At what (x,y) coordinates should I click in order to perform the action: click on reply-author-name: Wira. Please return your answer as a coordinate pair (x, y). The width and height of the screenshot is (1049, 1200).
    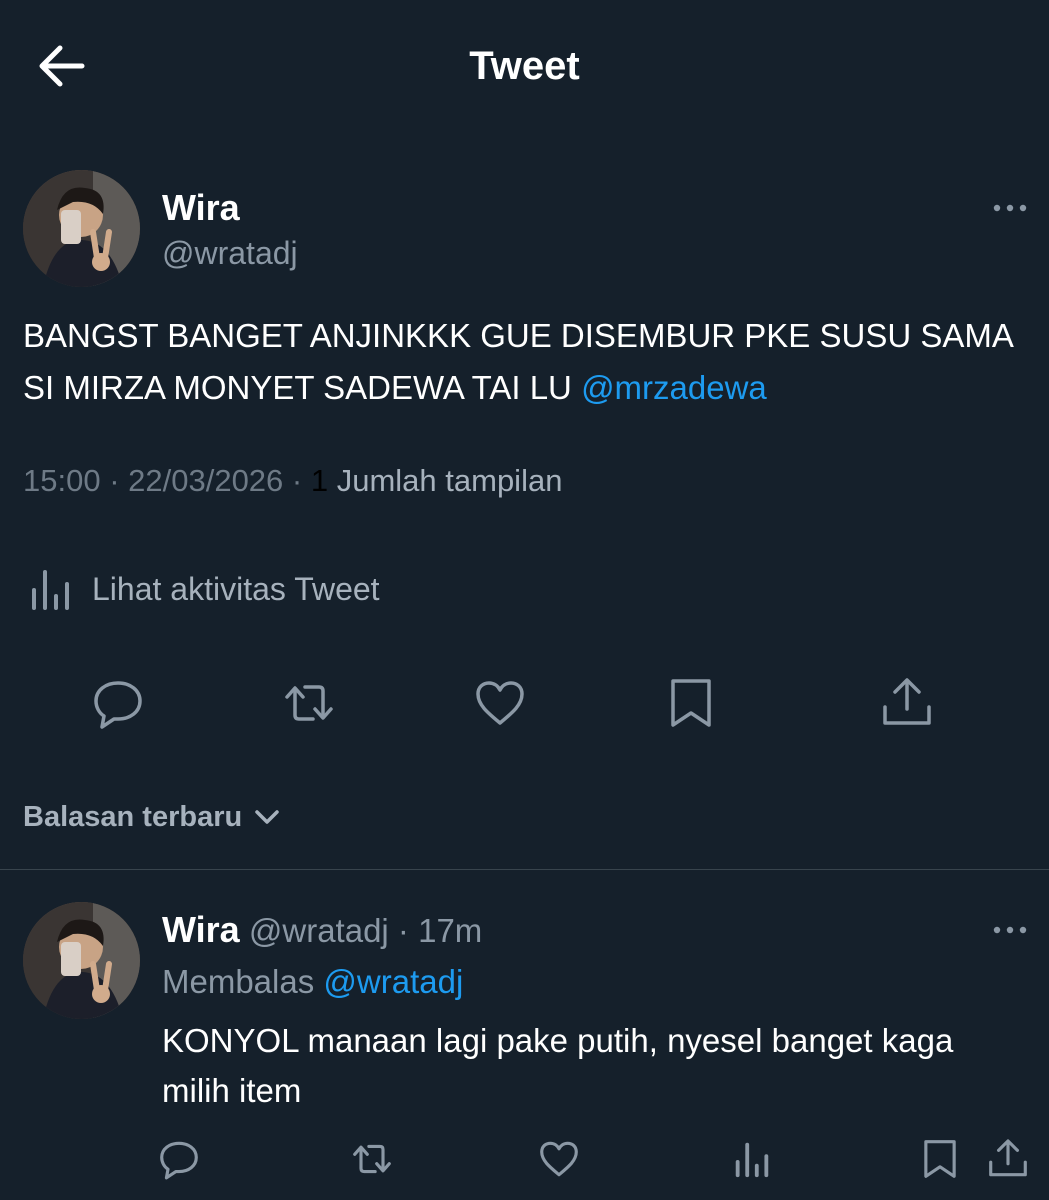
    Looking at the image, I should click on (201, 929).